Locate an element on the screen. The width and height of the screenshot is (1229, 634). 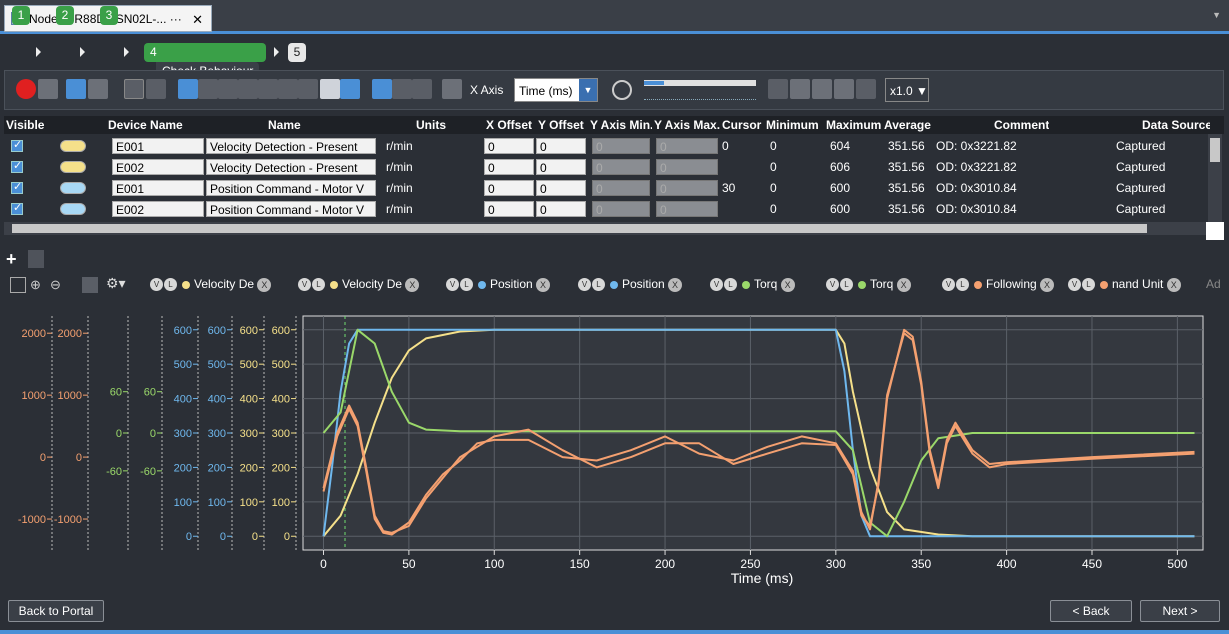
header-cursor: Cursor is located at coordinates (743, 125).